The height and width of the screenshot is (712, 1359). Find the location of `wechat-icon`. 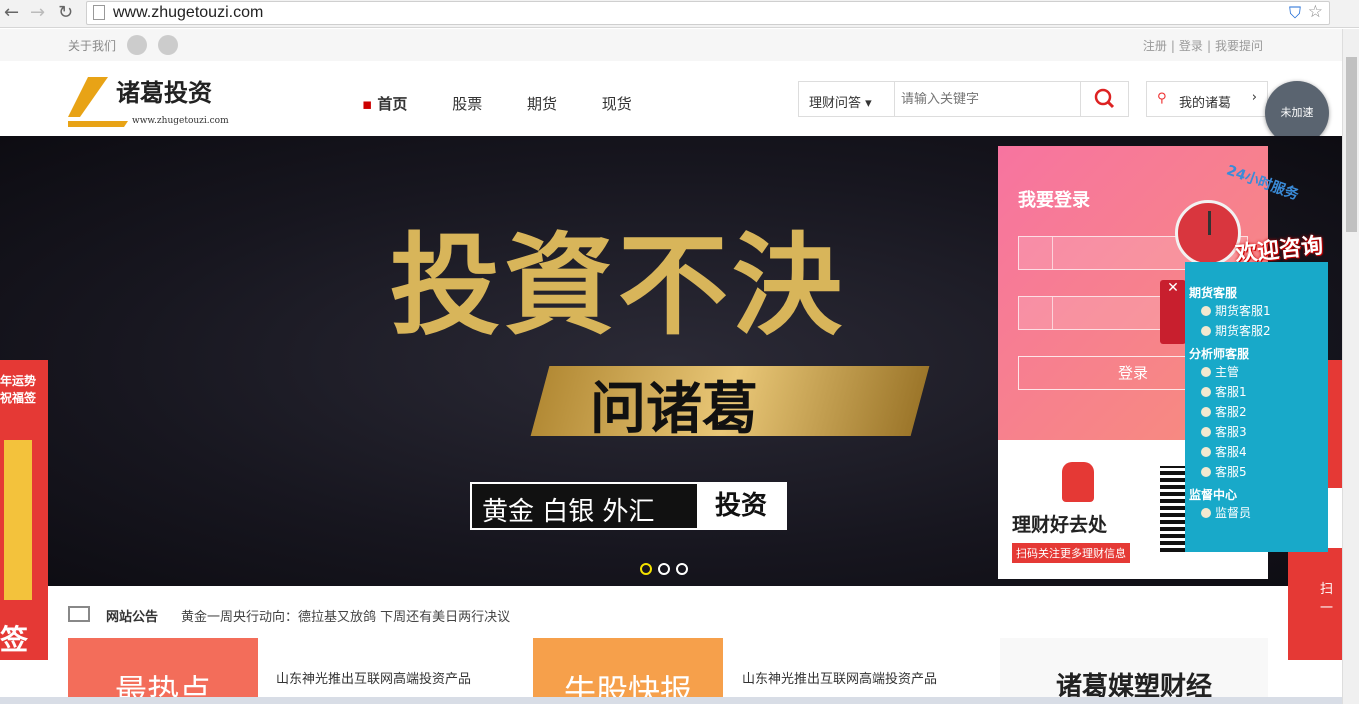

wechat-icon is located at coordinates (137, 45).